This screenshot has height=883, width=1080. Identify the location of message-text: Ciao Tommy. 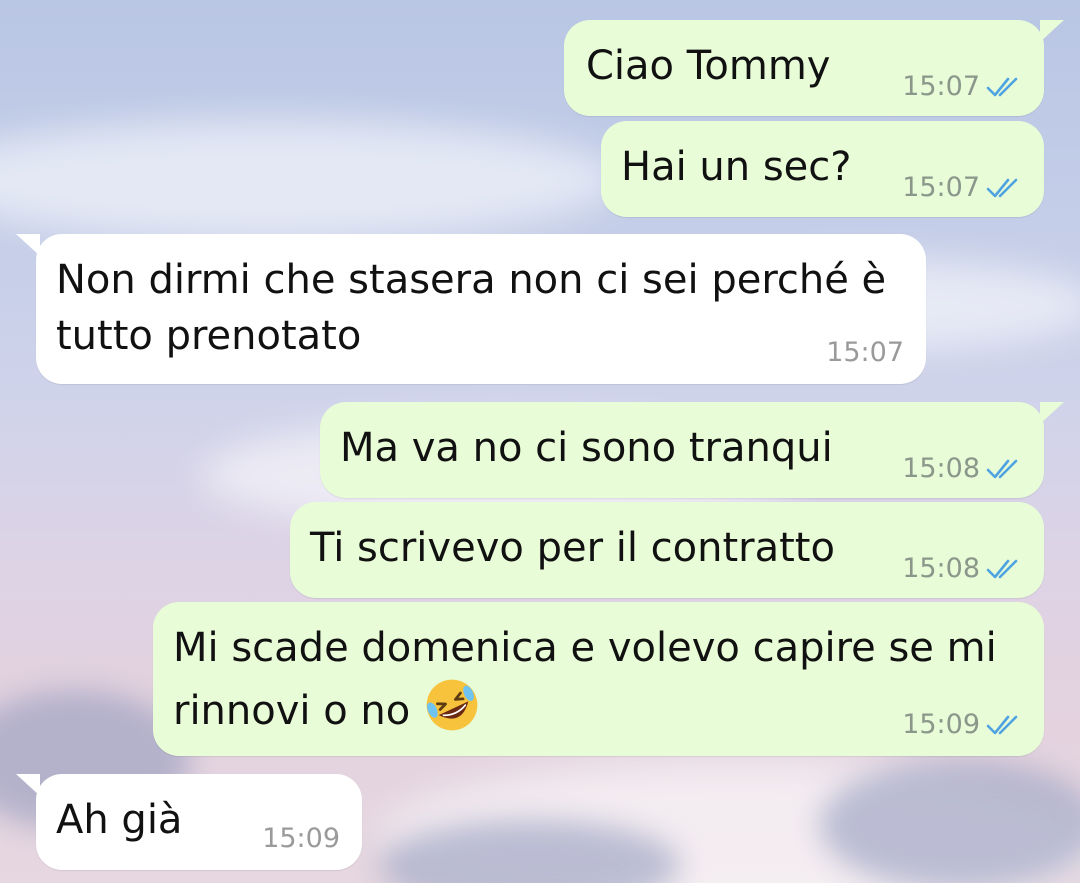
(708, 66).